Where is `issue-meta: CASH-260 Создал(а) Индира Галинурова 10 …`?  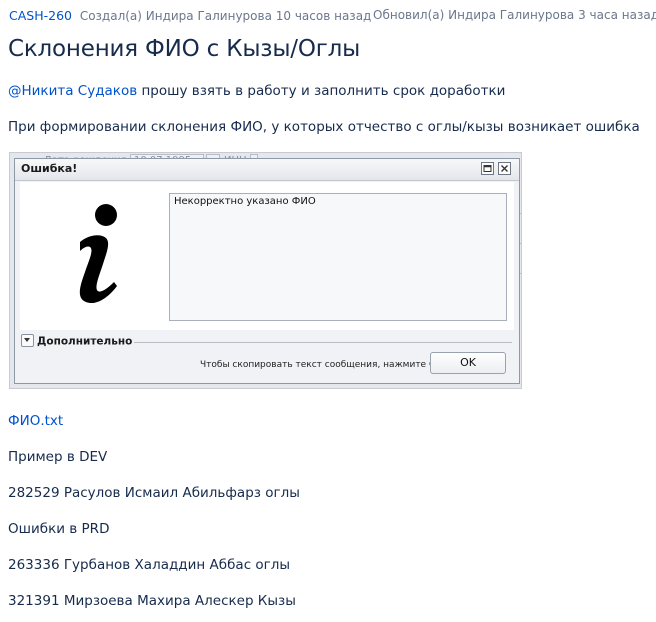
issue-meta: CASH-260 Создал(а) Индира Галинурова 10 … is located at coordinates (332, 15).